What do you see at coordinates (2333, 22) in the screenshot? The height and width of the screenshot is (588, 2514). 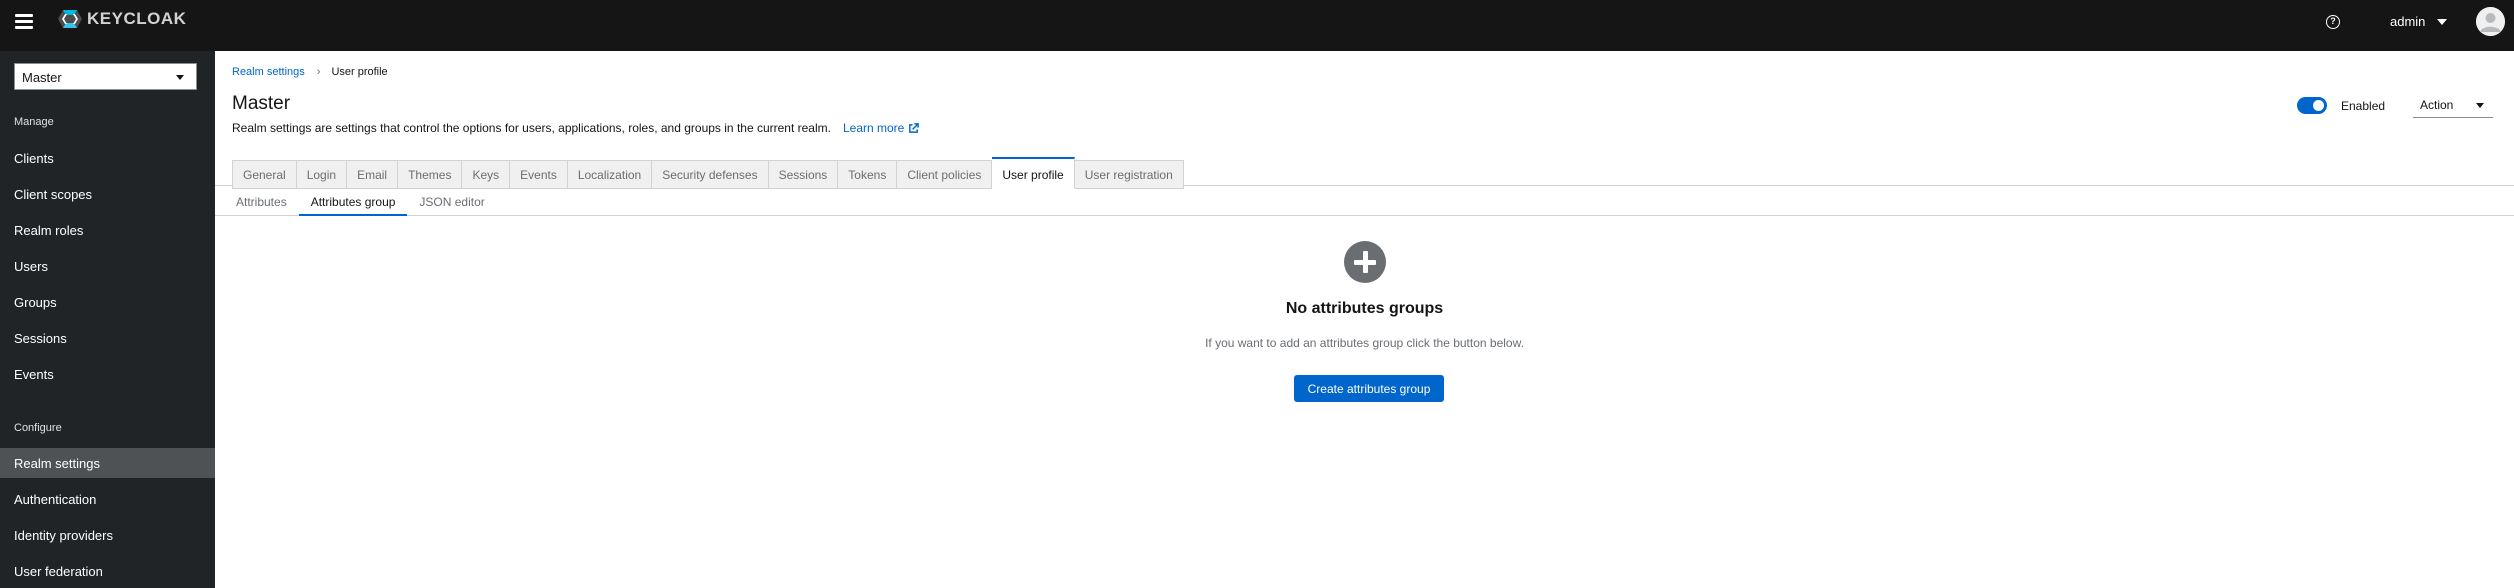 I see `help-icon: ?` at bounding box center [2333, 22].